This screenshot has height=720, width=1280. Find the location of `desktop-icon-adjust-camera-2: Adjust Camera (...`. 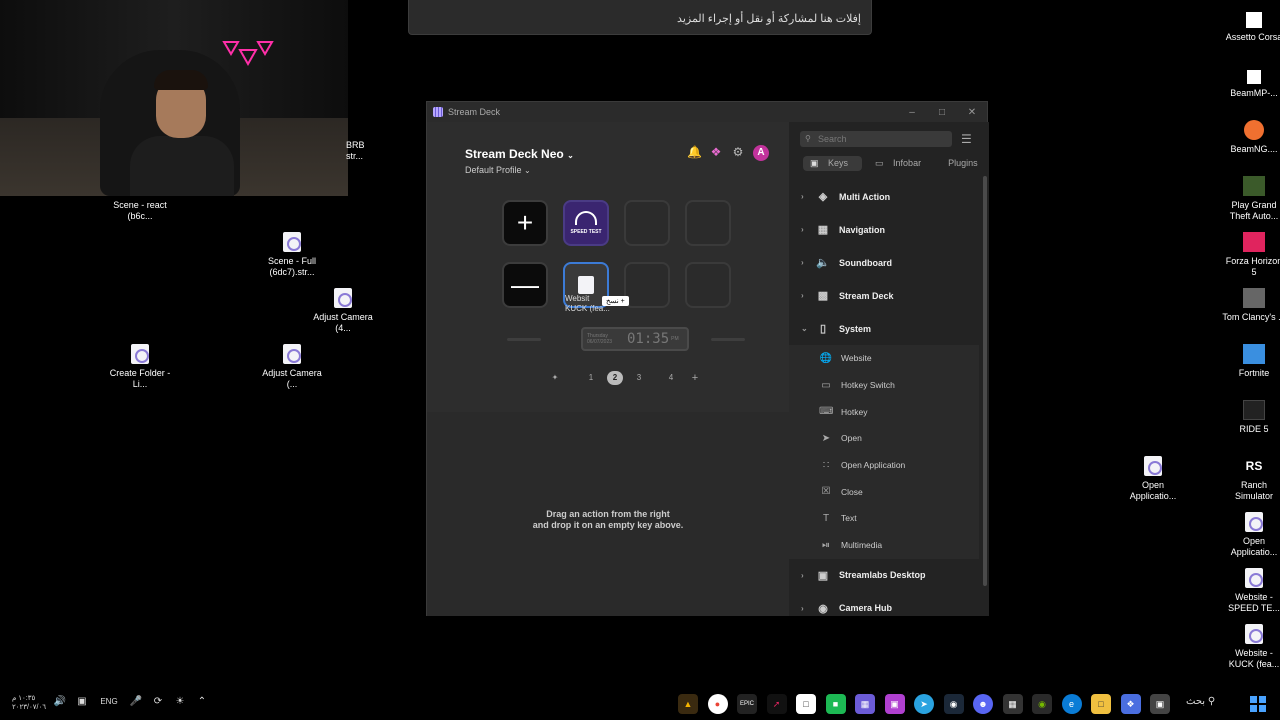

desktop-icon-adjust-camera-2: Adjust Camera (... is located at coordinates (292, 367).